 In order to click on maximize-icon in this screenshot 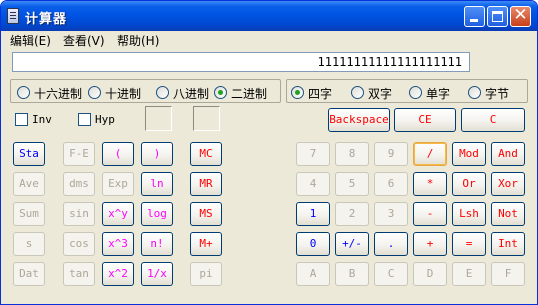, I will do `click(497, 16)`.